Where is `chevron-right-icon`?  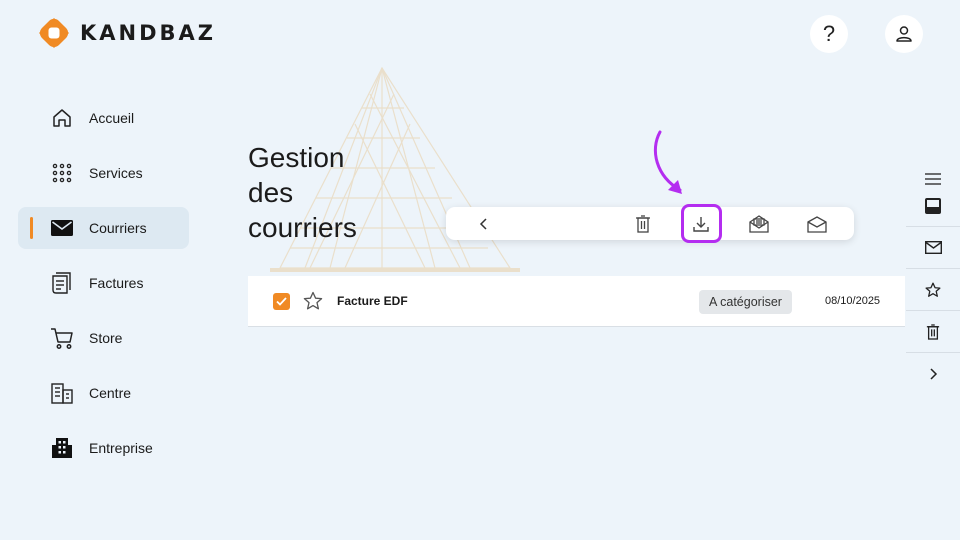
chevron-right-icon is located at coordinates (934, 374).